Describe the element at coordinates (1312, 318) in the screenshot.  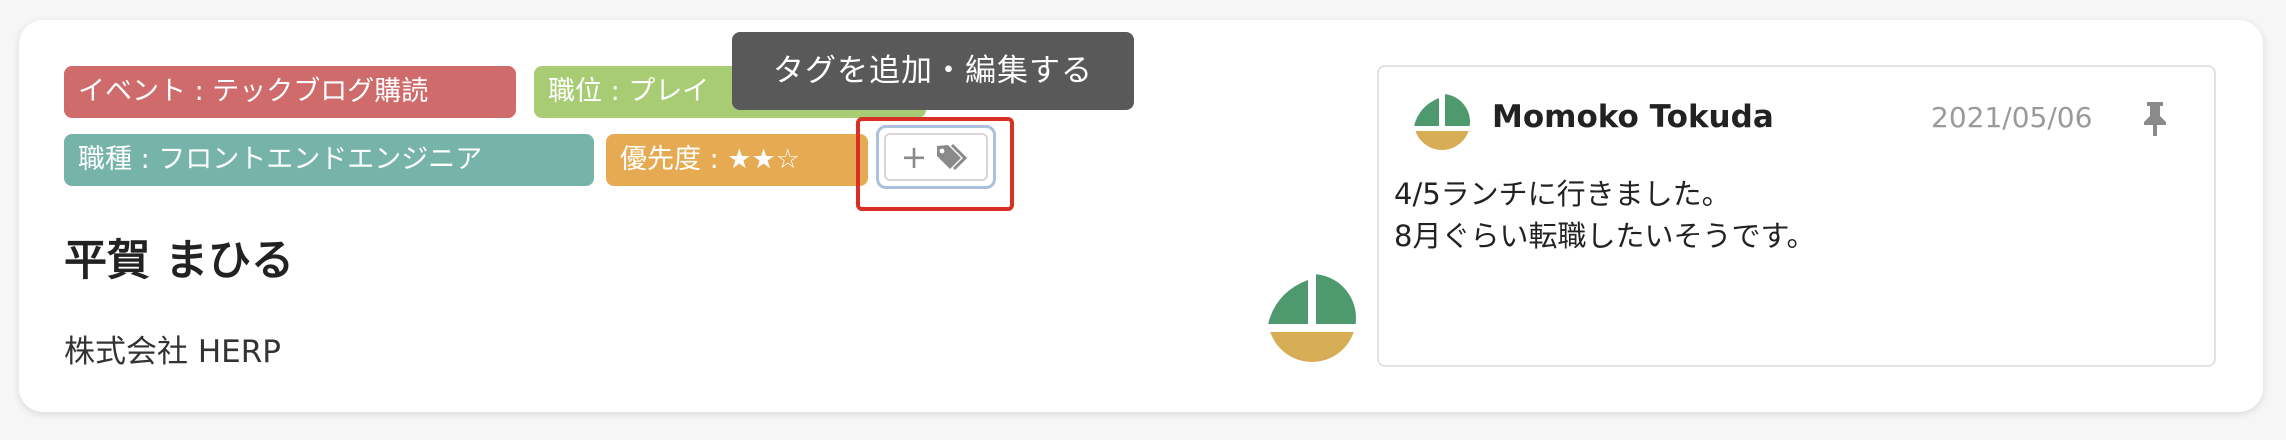
I see `avatar` at that location.